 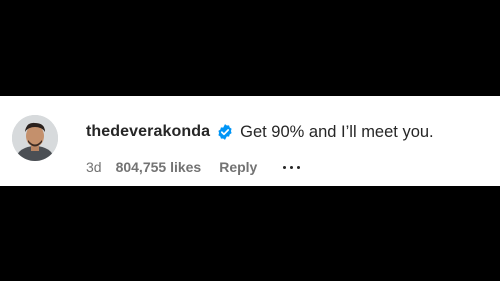 I want to click on reply-button: Reply, so click(x=238, y=167).